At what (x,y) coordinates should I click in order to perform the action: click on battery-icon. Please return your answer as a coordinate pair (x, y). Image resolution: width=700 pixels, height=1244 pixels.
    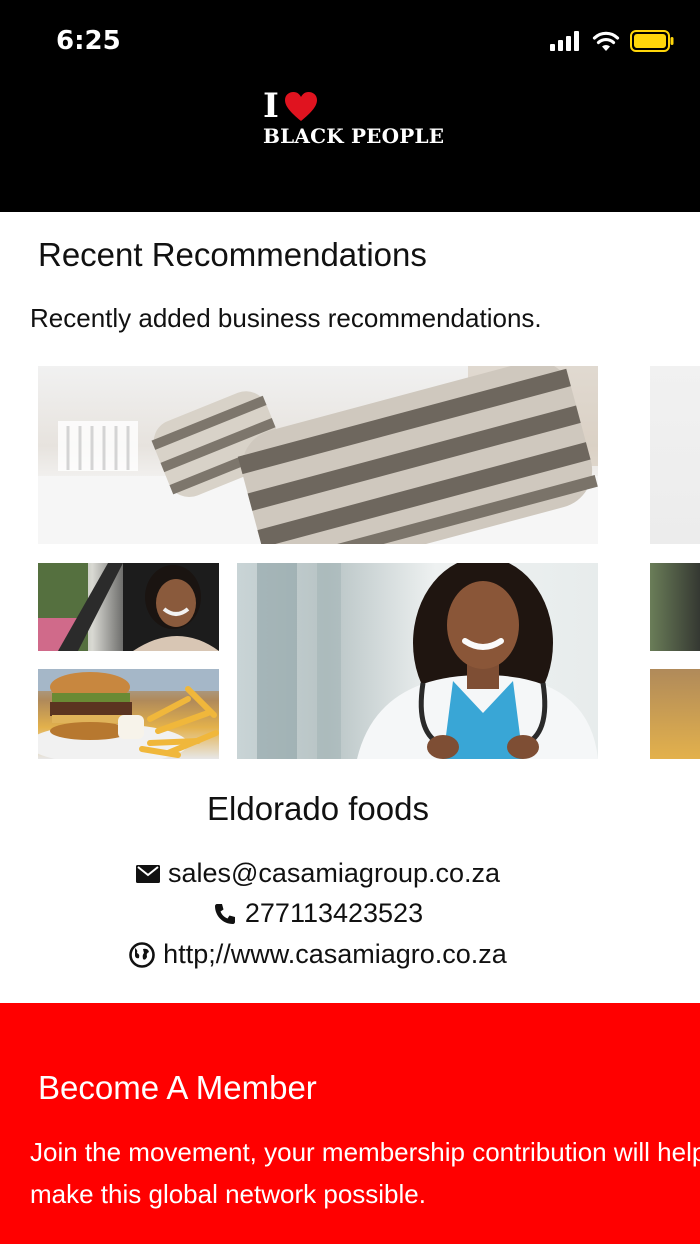
    Looking at the image, I should click on (652, 41).